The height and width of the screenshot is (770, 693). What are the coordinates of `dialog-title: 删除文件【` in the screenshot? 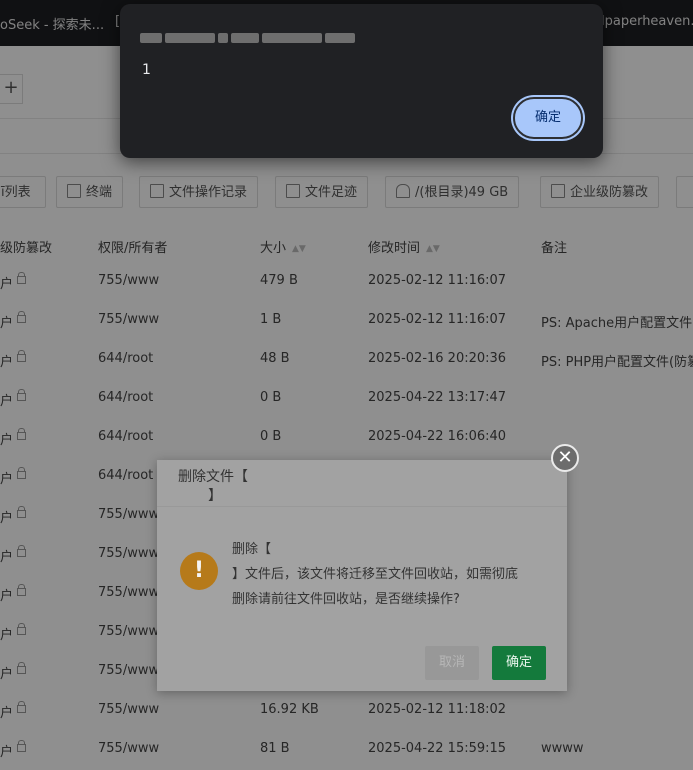 It's located at (213, 477).